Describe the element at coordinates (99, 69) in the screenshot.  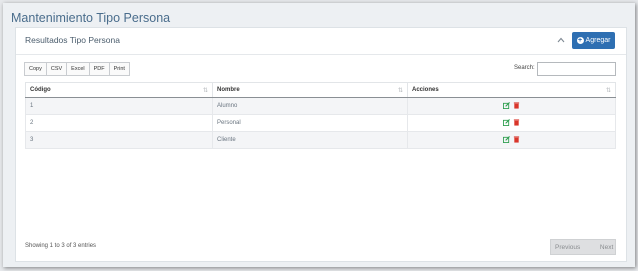
I see `pdf-button: PDF` at that location.